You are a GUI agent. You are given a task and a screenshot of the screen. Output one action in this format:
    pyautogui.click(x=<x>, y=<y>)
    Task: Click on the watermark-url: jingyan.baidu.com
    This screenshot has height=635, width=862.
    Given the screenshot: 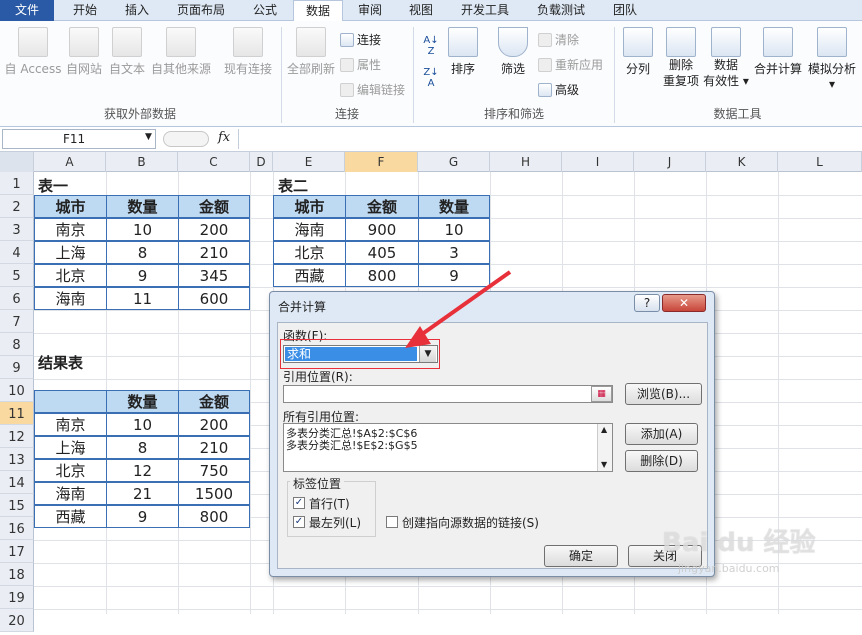 What is the action you would take?
    pyautogui.click(x=729, y=568)
    